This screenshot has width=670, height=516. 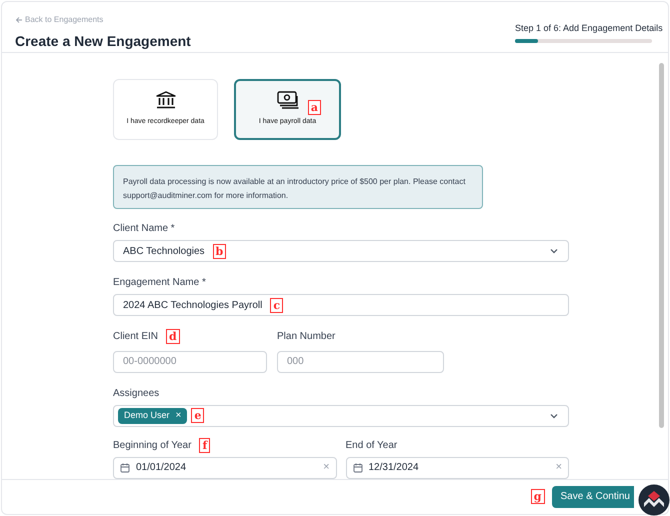 I want to click on callout-label: g, so click(x=537, y=496).